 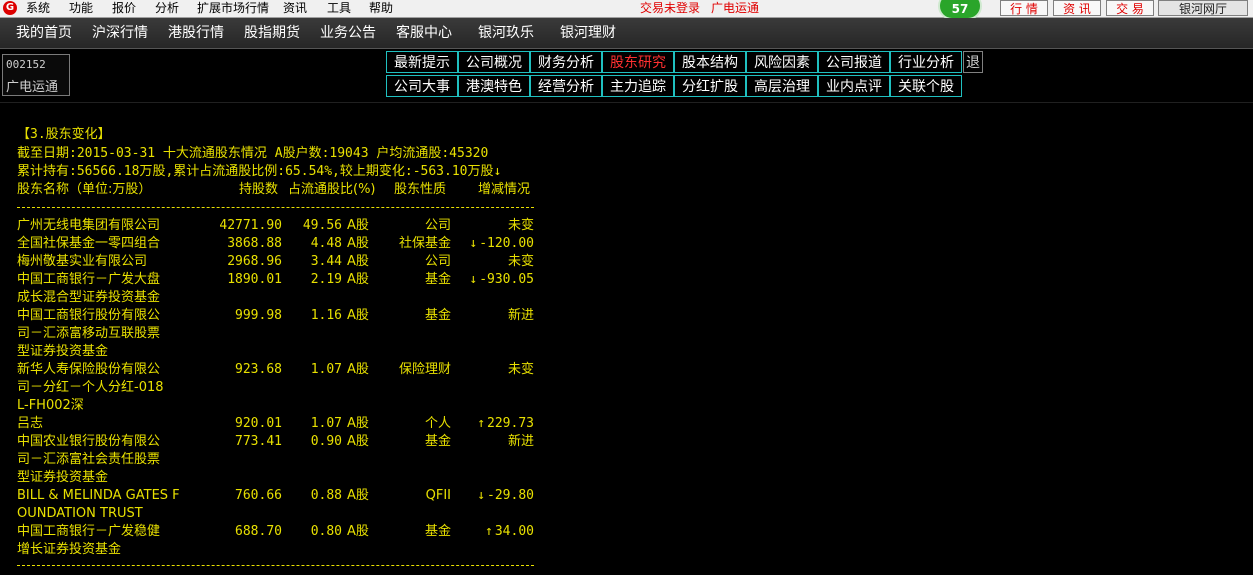 What do you see at coordinates (295, 8) in the screenshot?
I see `menu-info: 资讯` at bounding box center [295, 8].